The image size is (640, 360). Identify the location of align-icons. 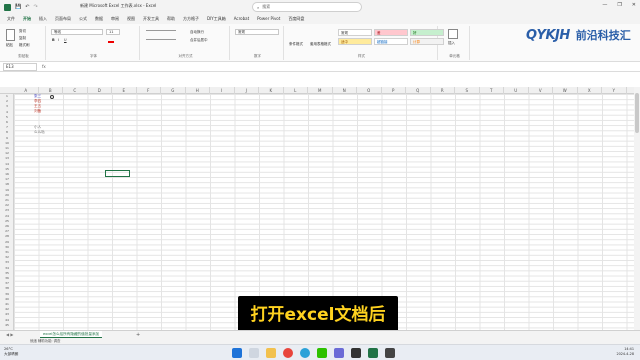
(161, 35).